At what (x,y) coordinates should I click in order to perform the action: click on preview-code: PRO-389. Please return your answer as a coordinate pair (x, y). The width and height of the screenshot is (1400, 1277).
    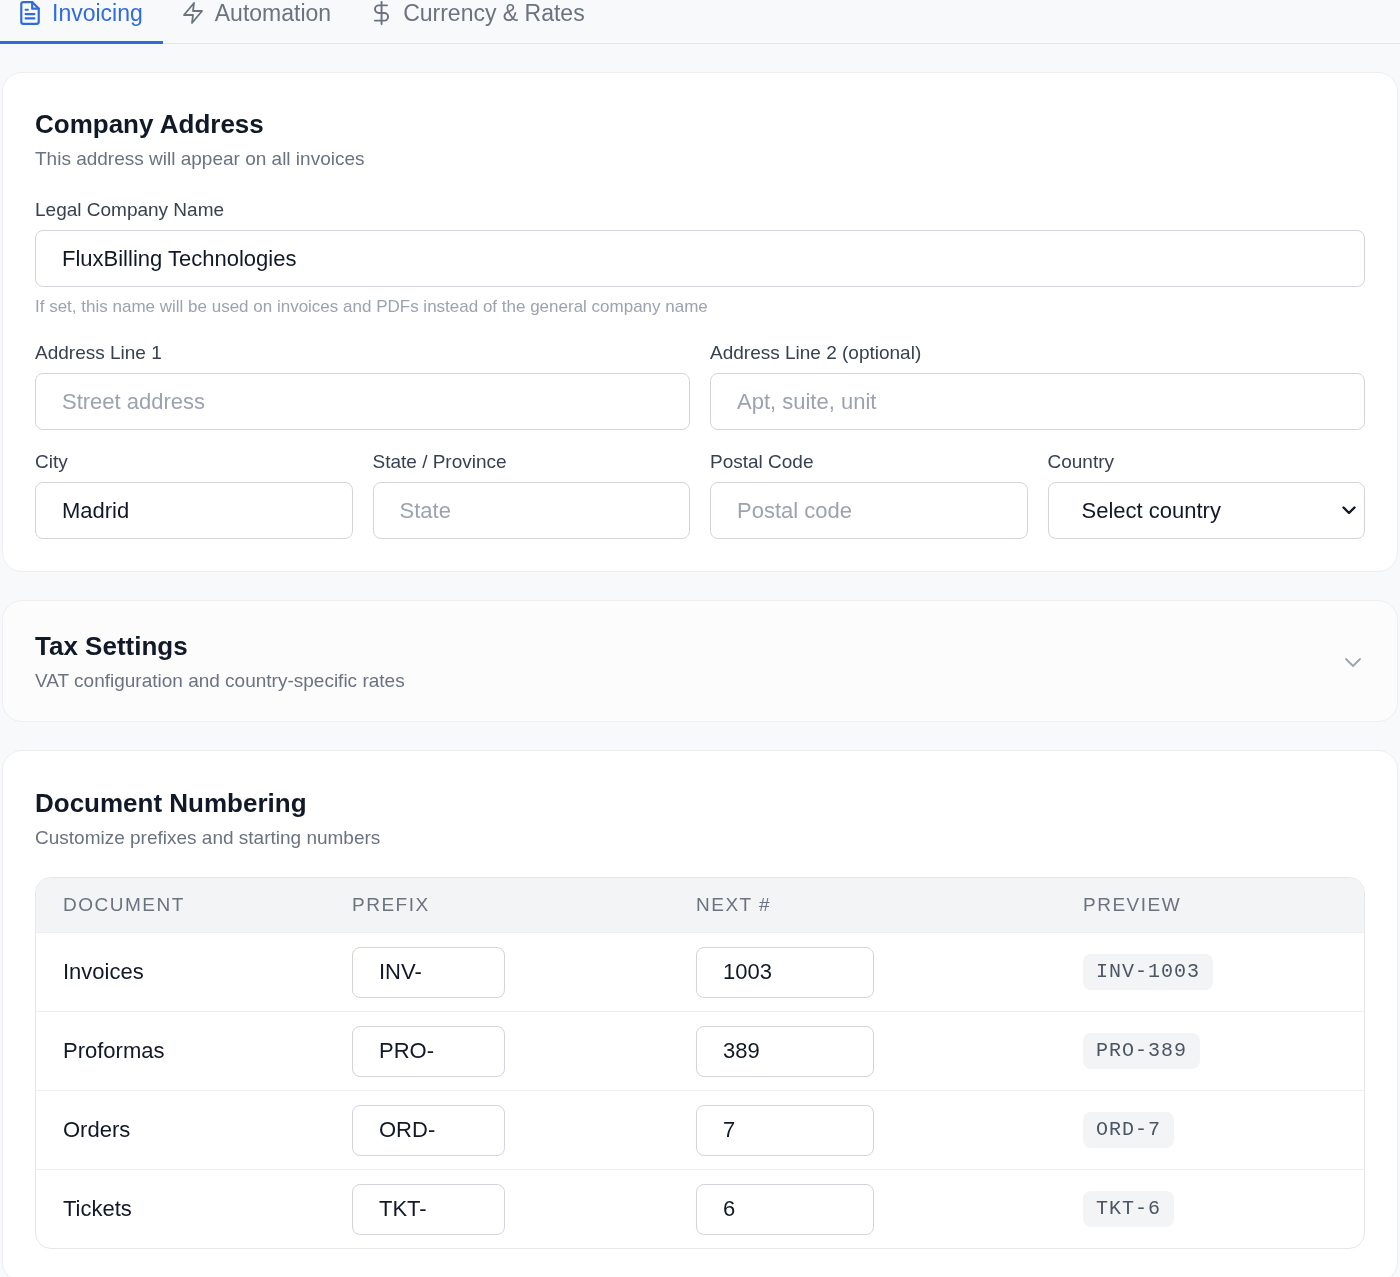
    Looking at the image, I should click on (1141, 1051).